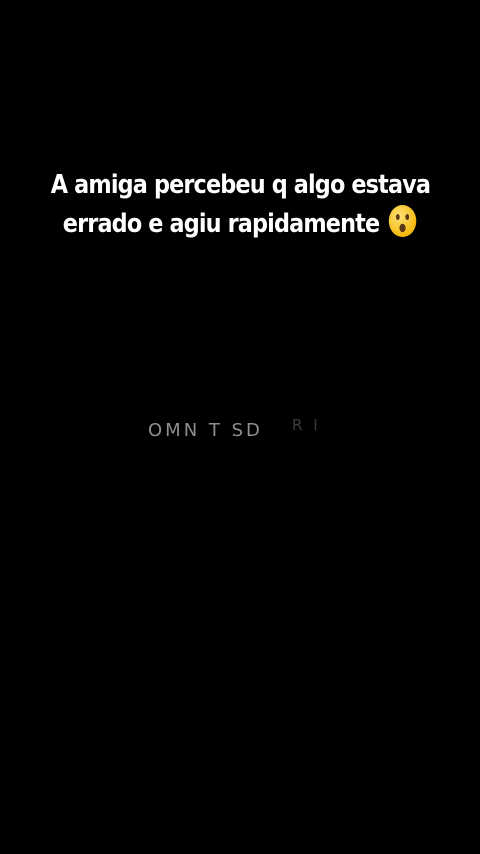 This screenshot has height=854, width=480. What do you see at coordinates (402, 221) in the screenshot?
I see `surprised-face-icon` at bounding box center [402, 221].